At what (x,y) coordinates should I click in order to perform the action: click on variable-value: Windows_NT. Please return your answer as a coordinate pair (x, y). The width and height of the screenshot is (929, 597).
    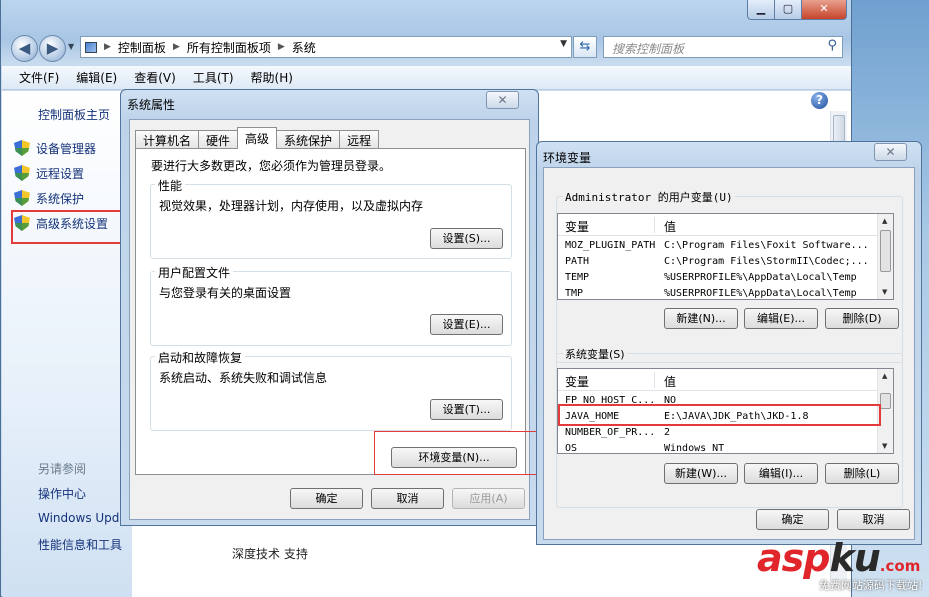
    Looking at the image, I should click on (694, 448).